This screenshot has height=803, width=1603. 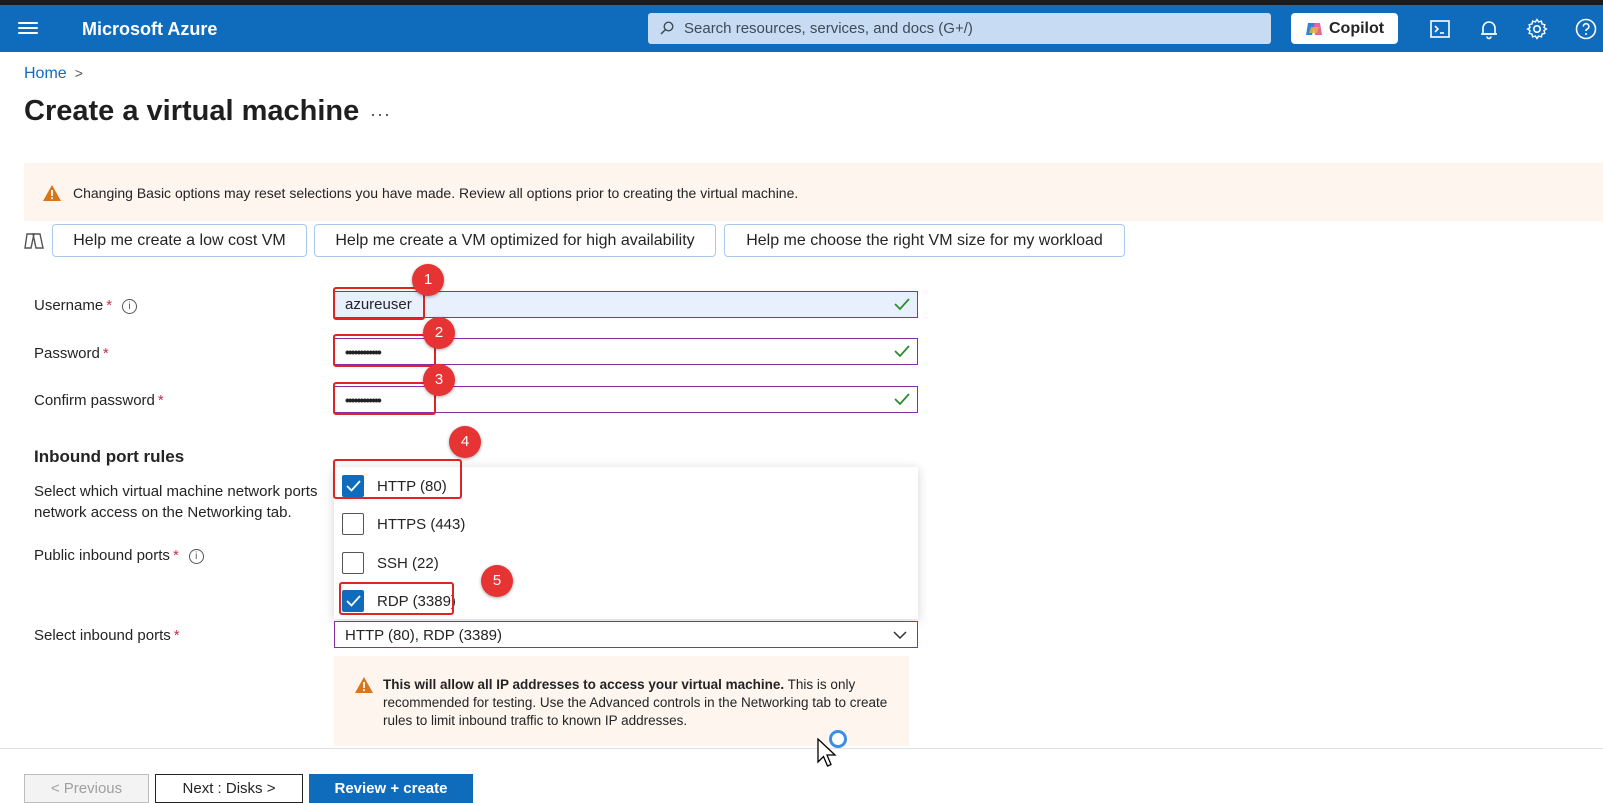 I want to click on annotation-badge: 1, so click(x=428, y=280).